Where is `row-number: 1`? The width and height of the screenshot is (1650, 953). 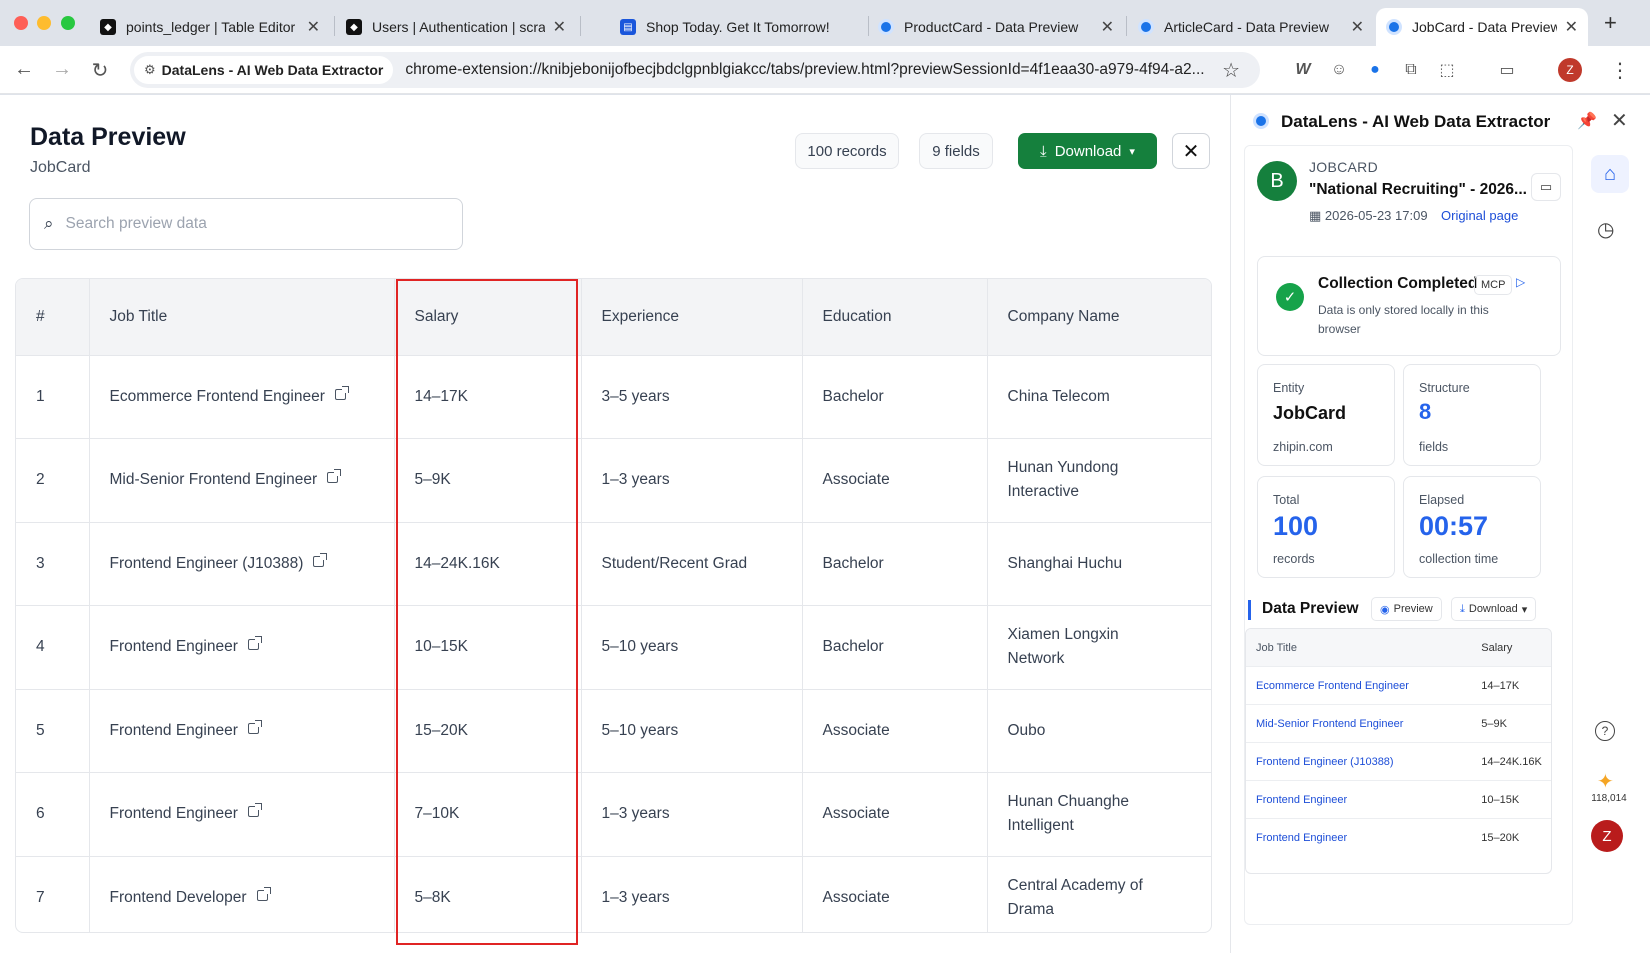
row-number: 1 is located at coordinates (53, 397).